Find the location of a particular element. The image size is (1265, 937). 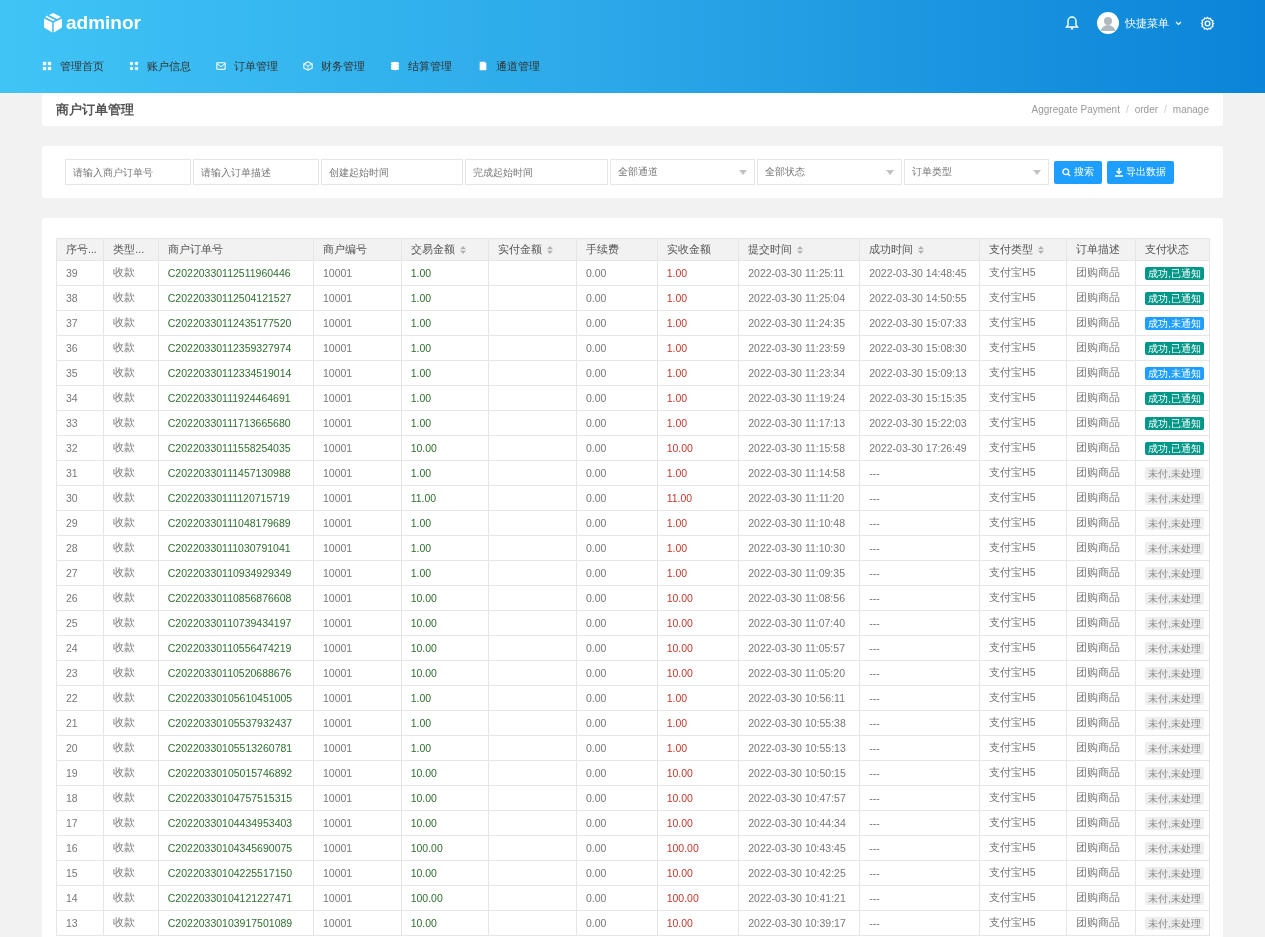

column-header: 成功时间 is located at coordinates (919, 249).